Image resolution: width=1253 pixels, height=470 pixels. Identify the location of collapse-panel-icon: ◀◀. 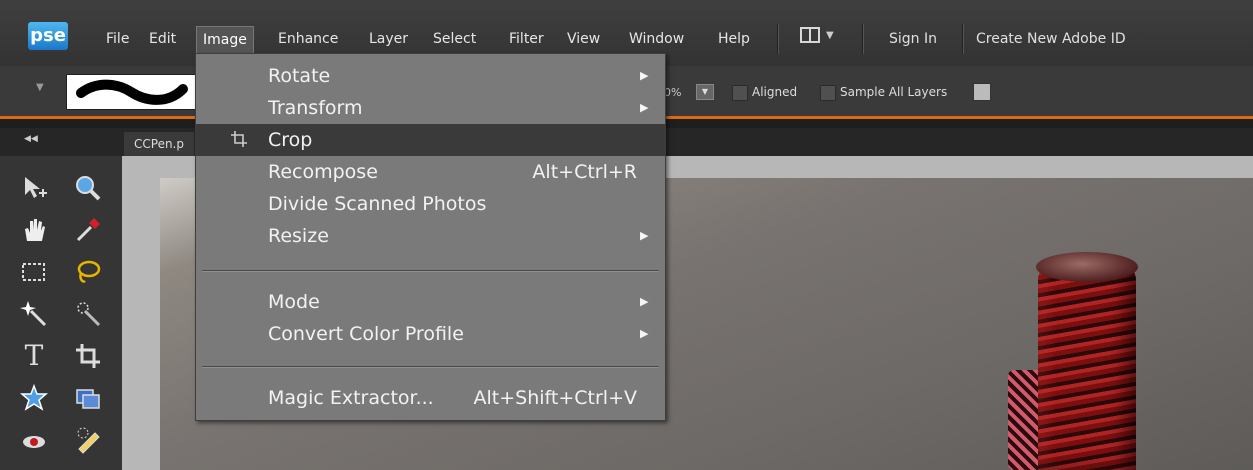
(31, 139).